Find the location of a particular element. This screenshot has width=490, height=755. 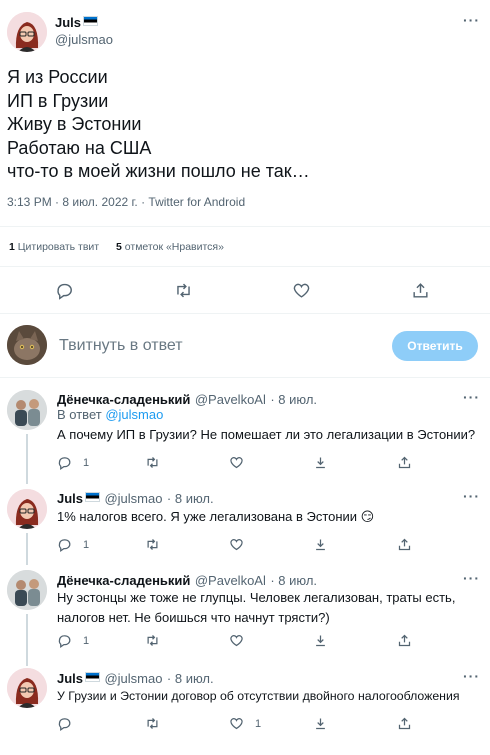

reply-to-prefix: В ответ is located at coordinates (79, 414).